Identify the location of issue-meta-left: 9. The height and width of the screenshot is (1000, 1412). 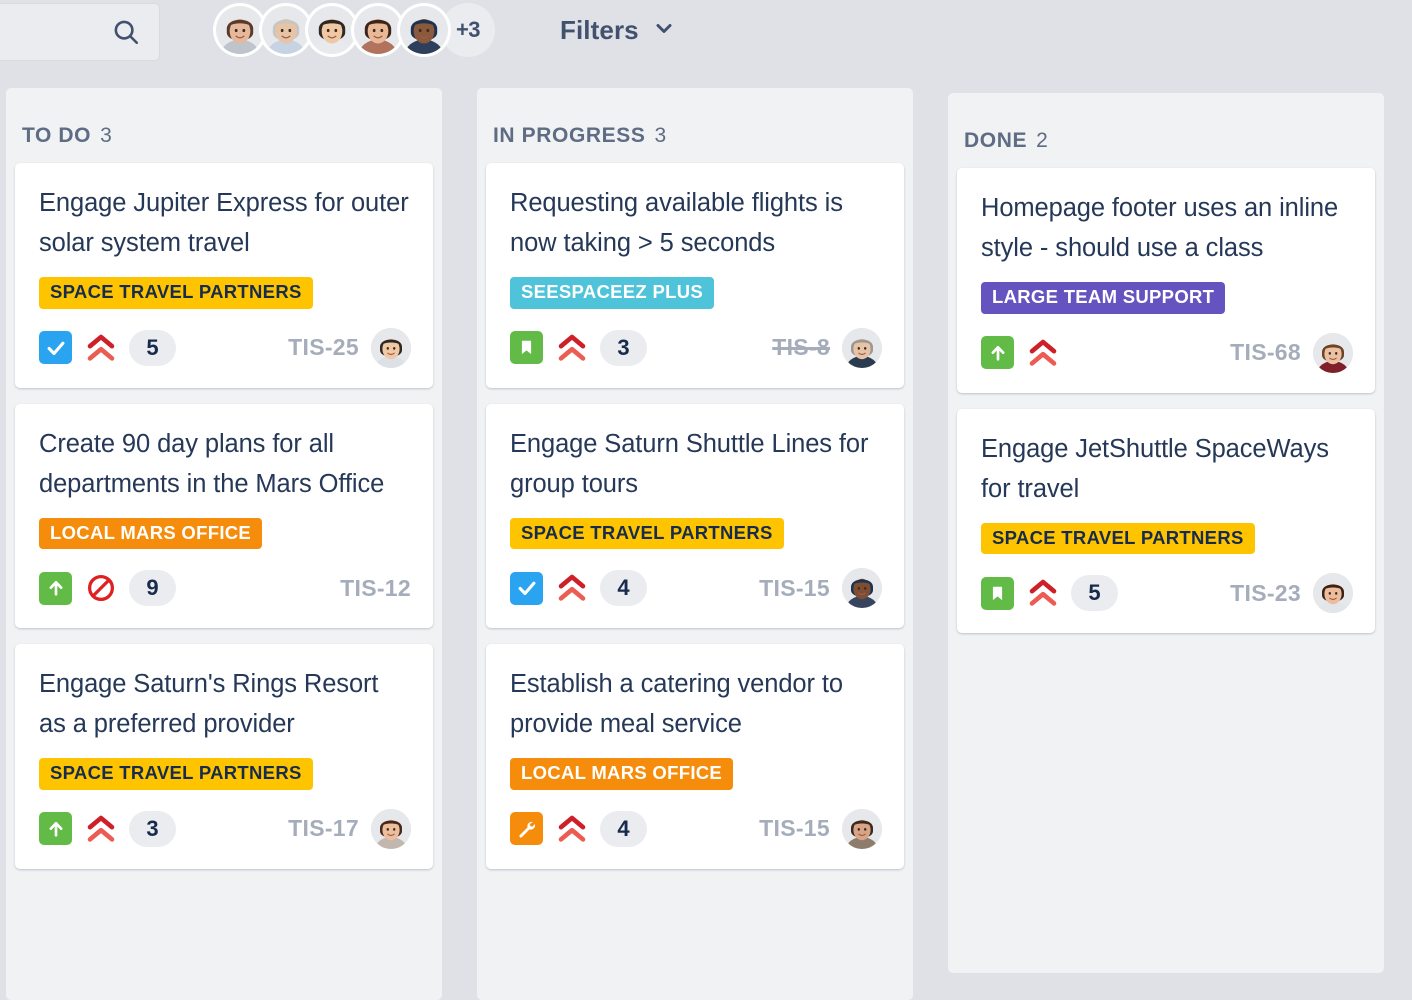
(107, 588).